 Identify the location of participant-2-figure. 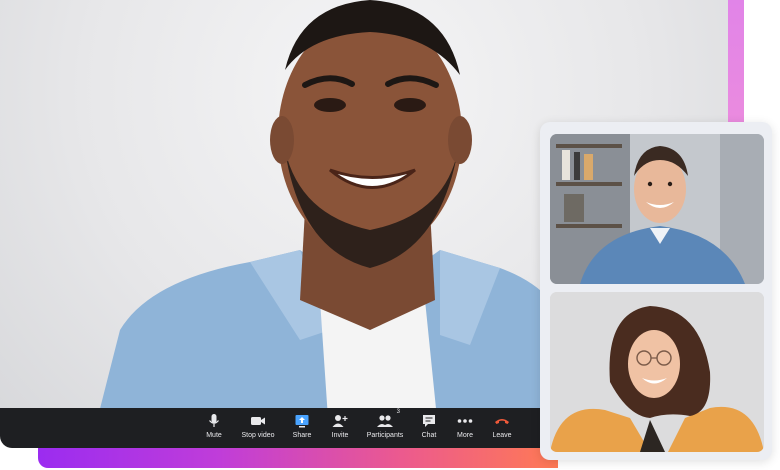
(657, 372).